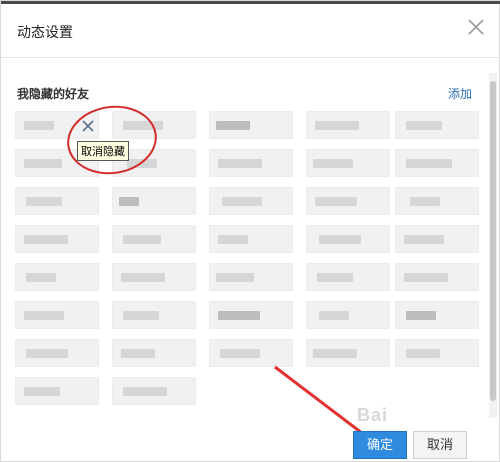  I want to click on scrollbar-thumb, so click(493, 241).